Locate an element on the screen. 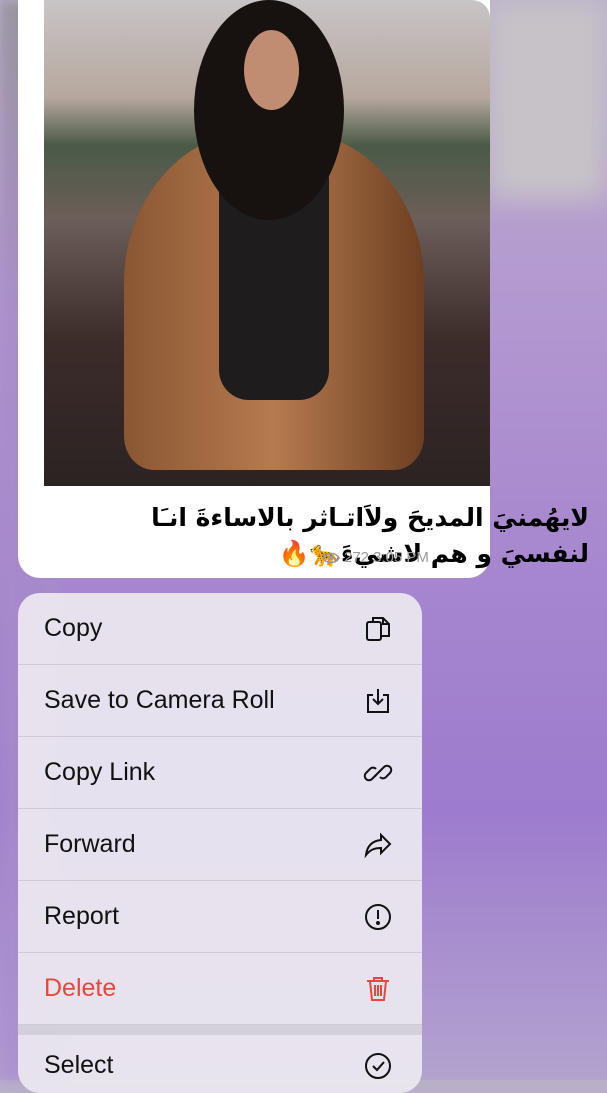 Image resolution: width=607 pixels, height=1093 pixels. link-icon is located at coordinates (378, 772).